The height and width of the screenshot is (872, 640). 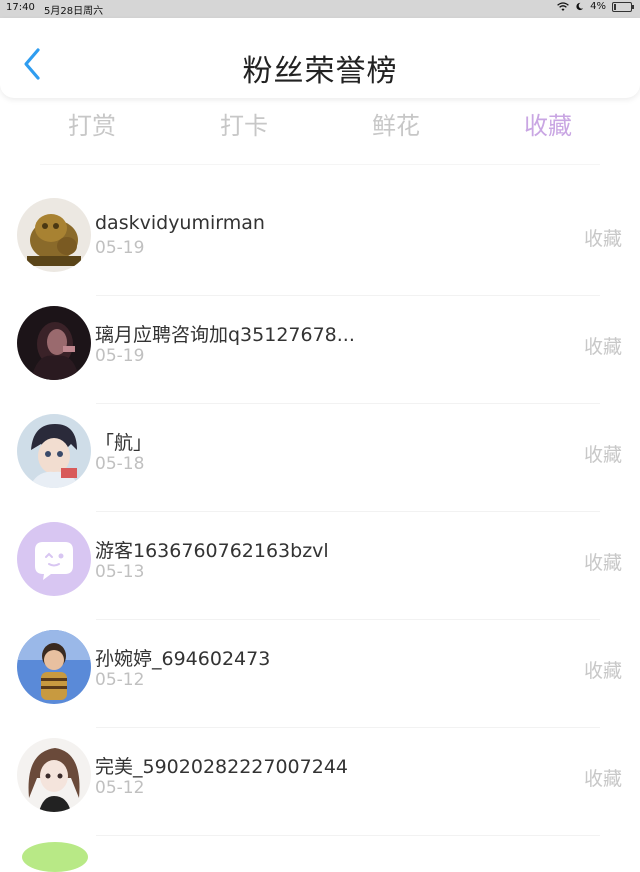 I want to click on anime-character-avatar, so click(x=54, y=451).